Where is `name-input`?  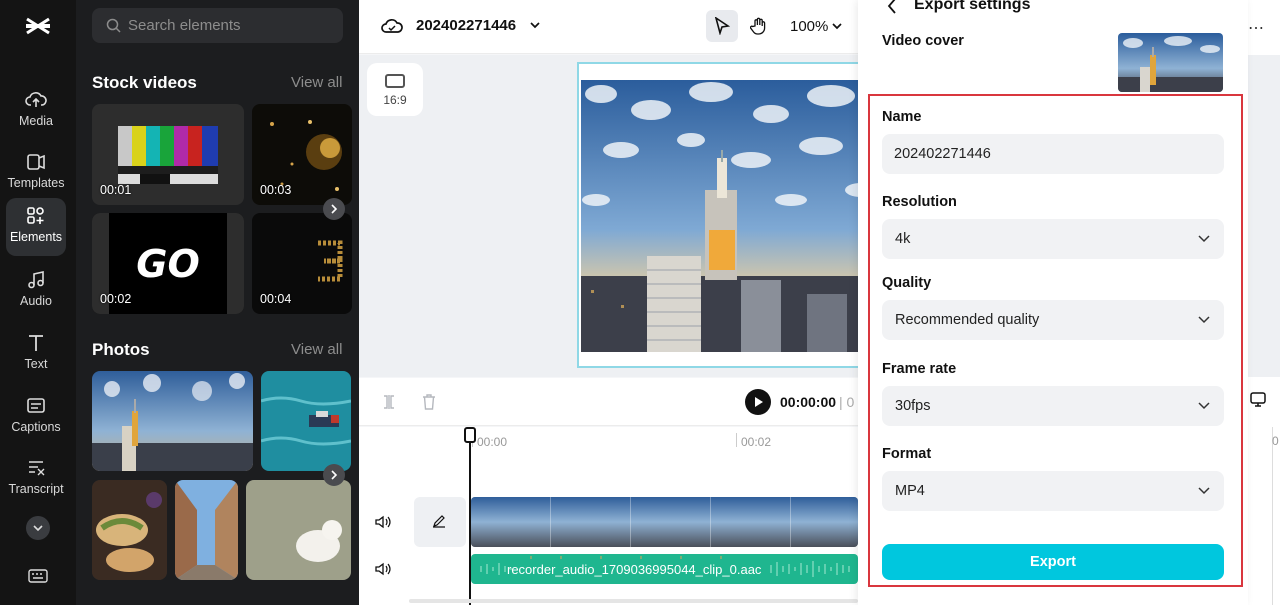 name-input is located at coordinates (1054, 154).